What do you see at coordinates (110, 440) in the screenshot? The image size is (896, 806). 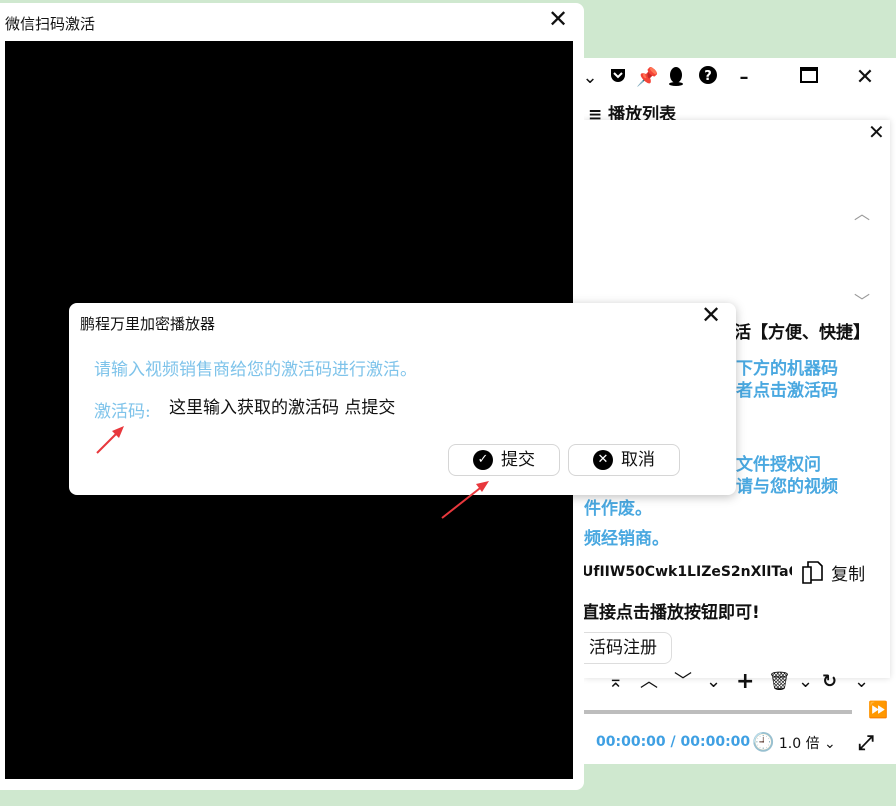 I see `arrow-to-code-label` at bounding box center [110, 440].